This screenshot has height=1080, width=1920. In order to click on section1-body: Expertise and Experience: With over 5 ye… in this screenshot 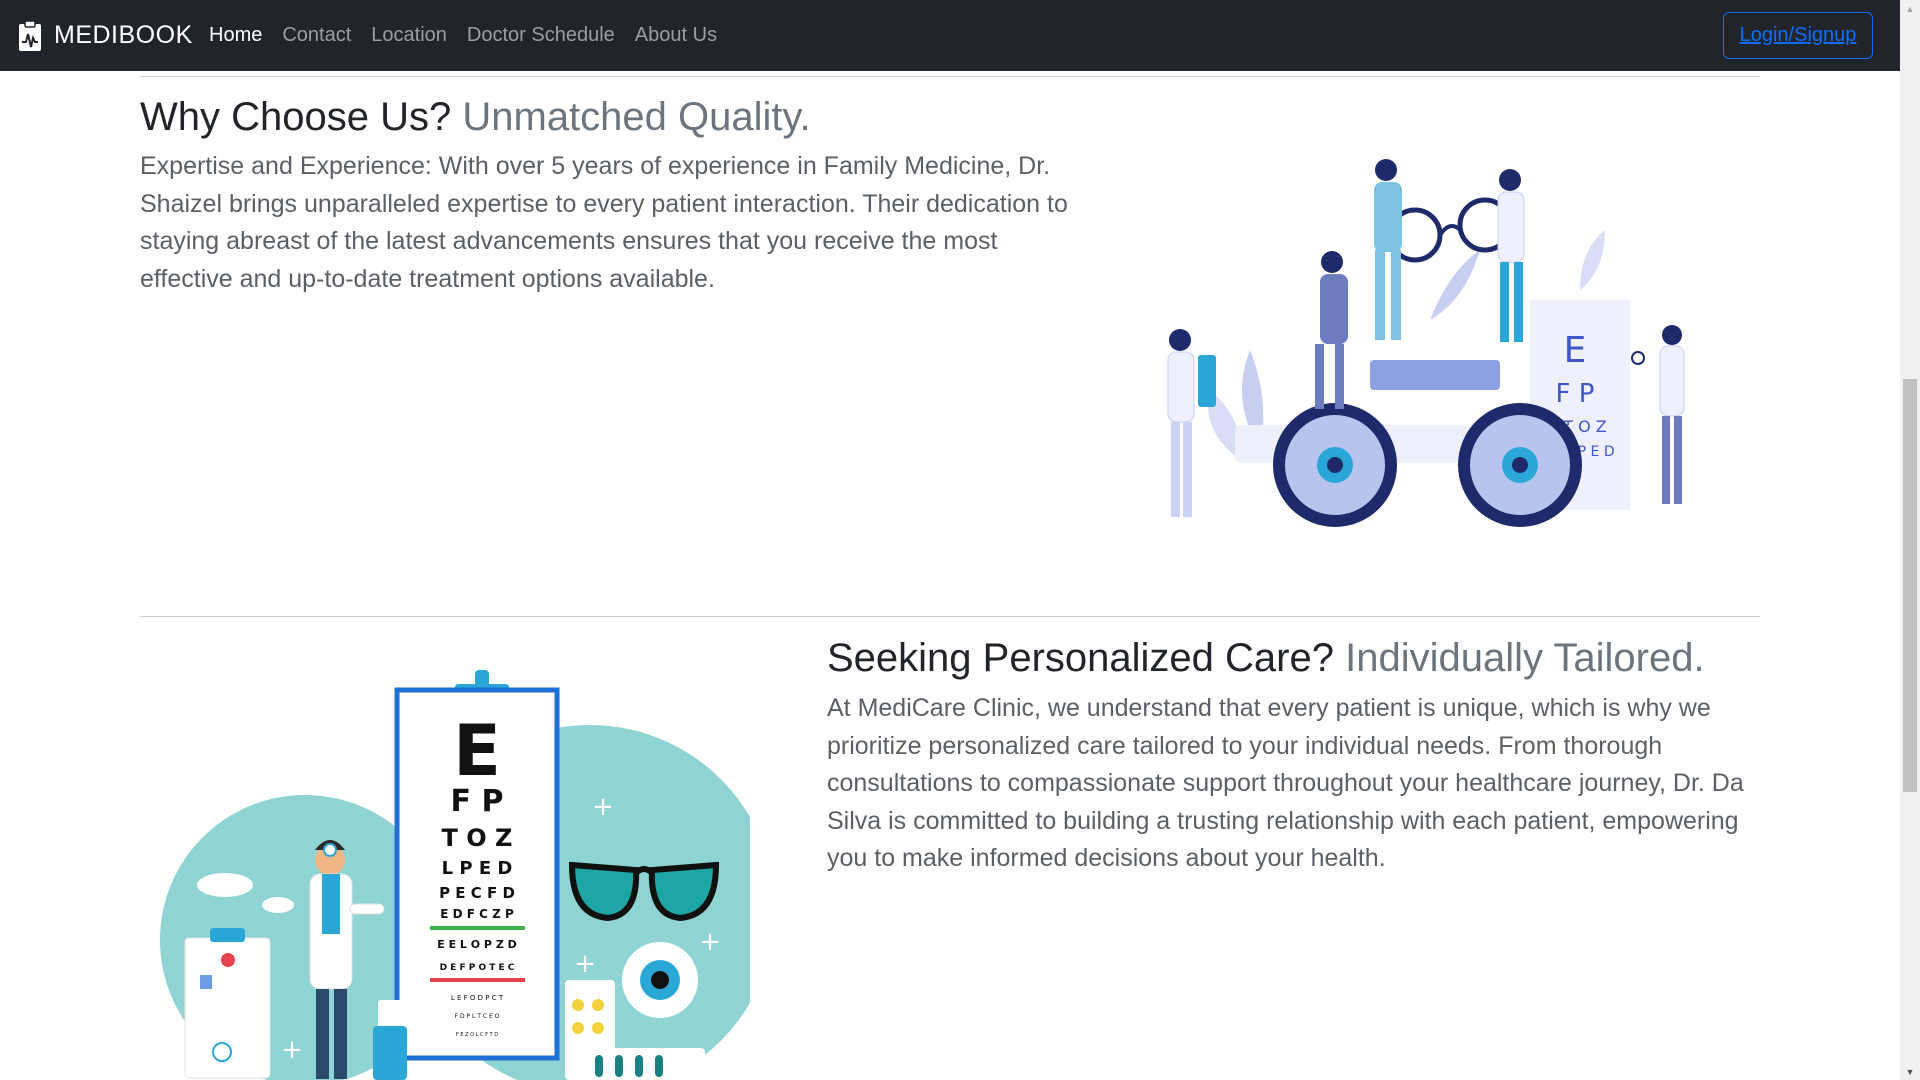, I will do `click(604, 222)`.